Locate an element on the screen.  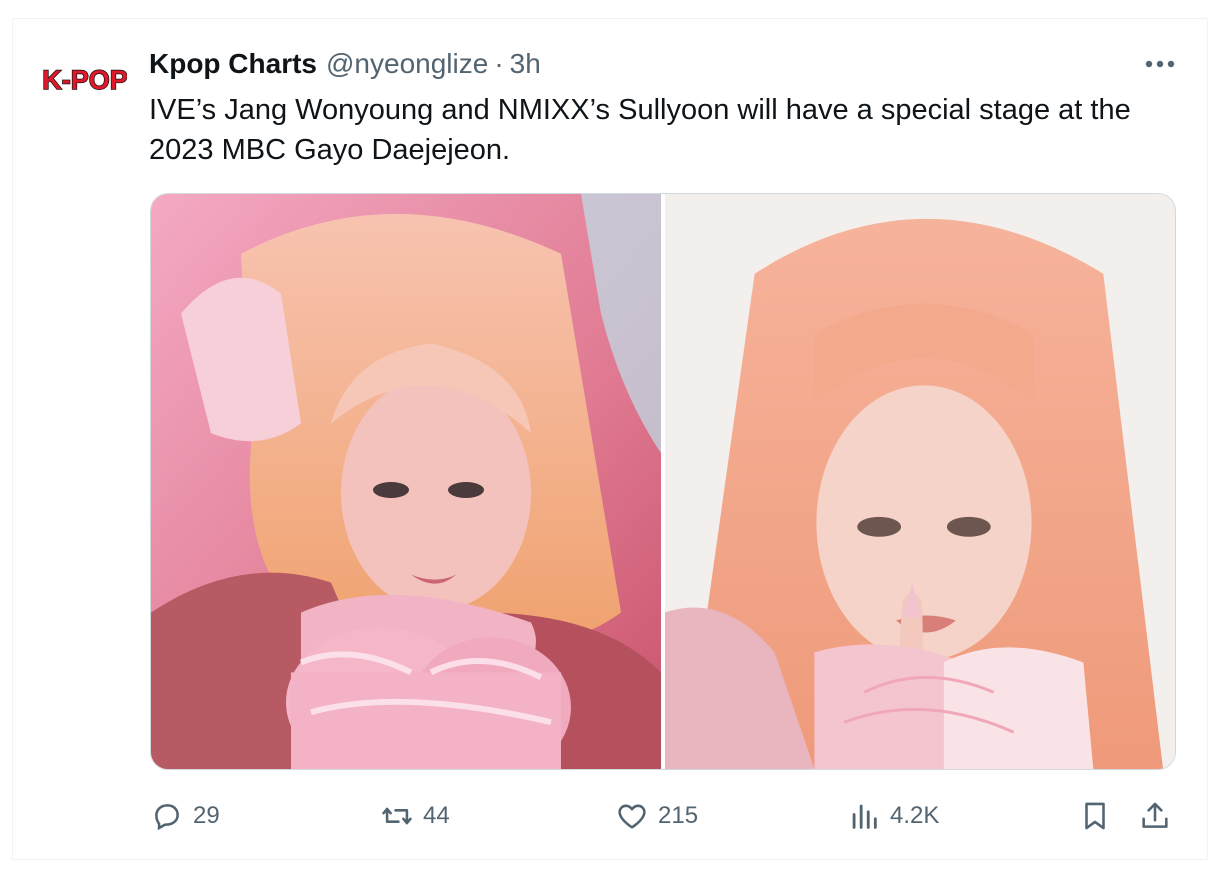
heart-icon is located at coordinates (632, 816).